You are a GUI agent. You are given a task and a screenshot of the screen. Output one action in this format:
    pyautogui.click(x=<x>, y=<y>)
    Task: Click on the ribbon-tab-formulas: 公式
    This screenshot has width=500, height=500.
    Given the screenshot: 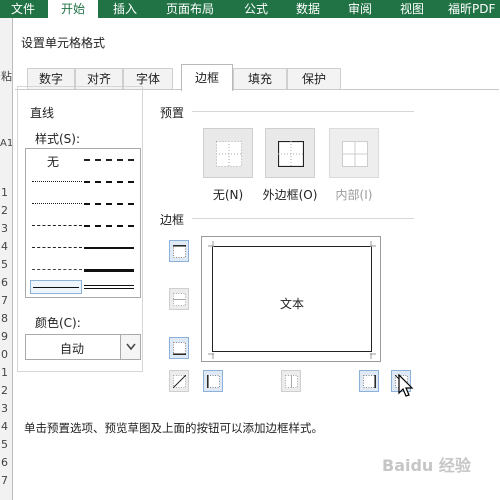 What is the action you would take?
    pyautogui.click(x=256, y=9)
    